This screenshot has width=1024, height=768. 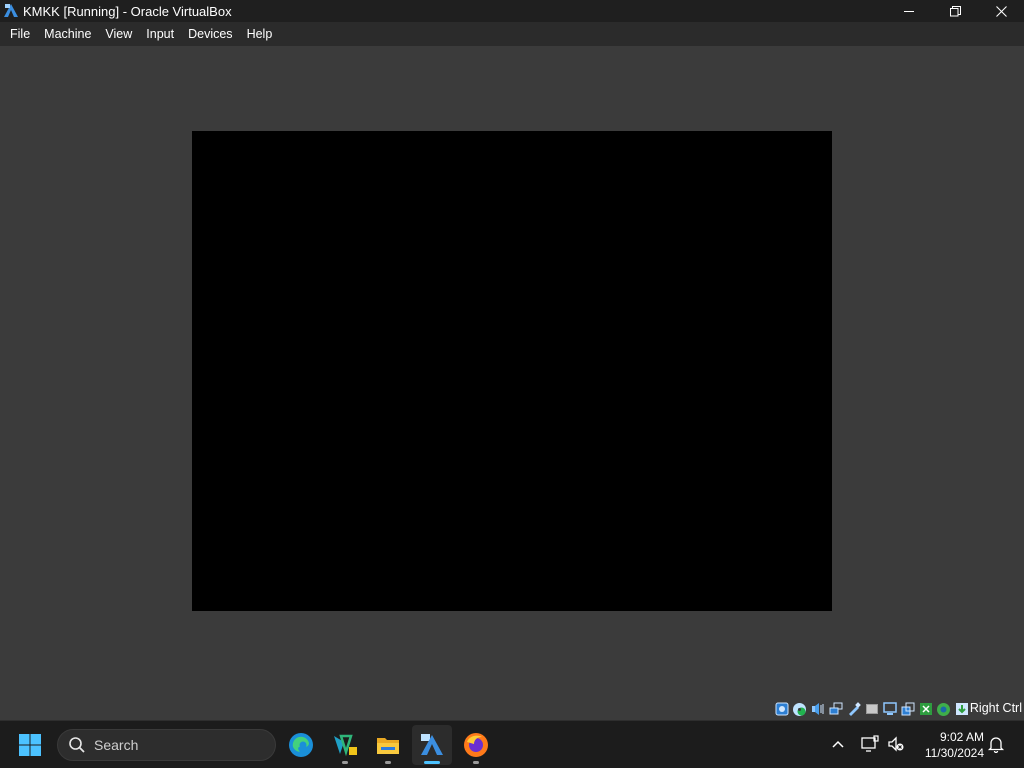 What do you see at coordinates (20, 34) in the screenshot?
I see `menu-file: File` at bounding box center [20, 34].